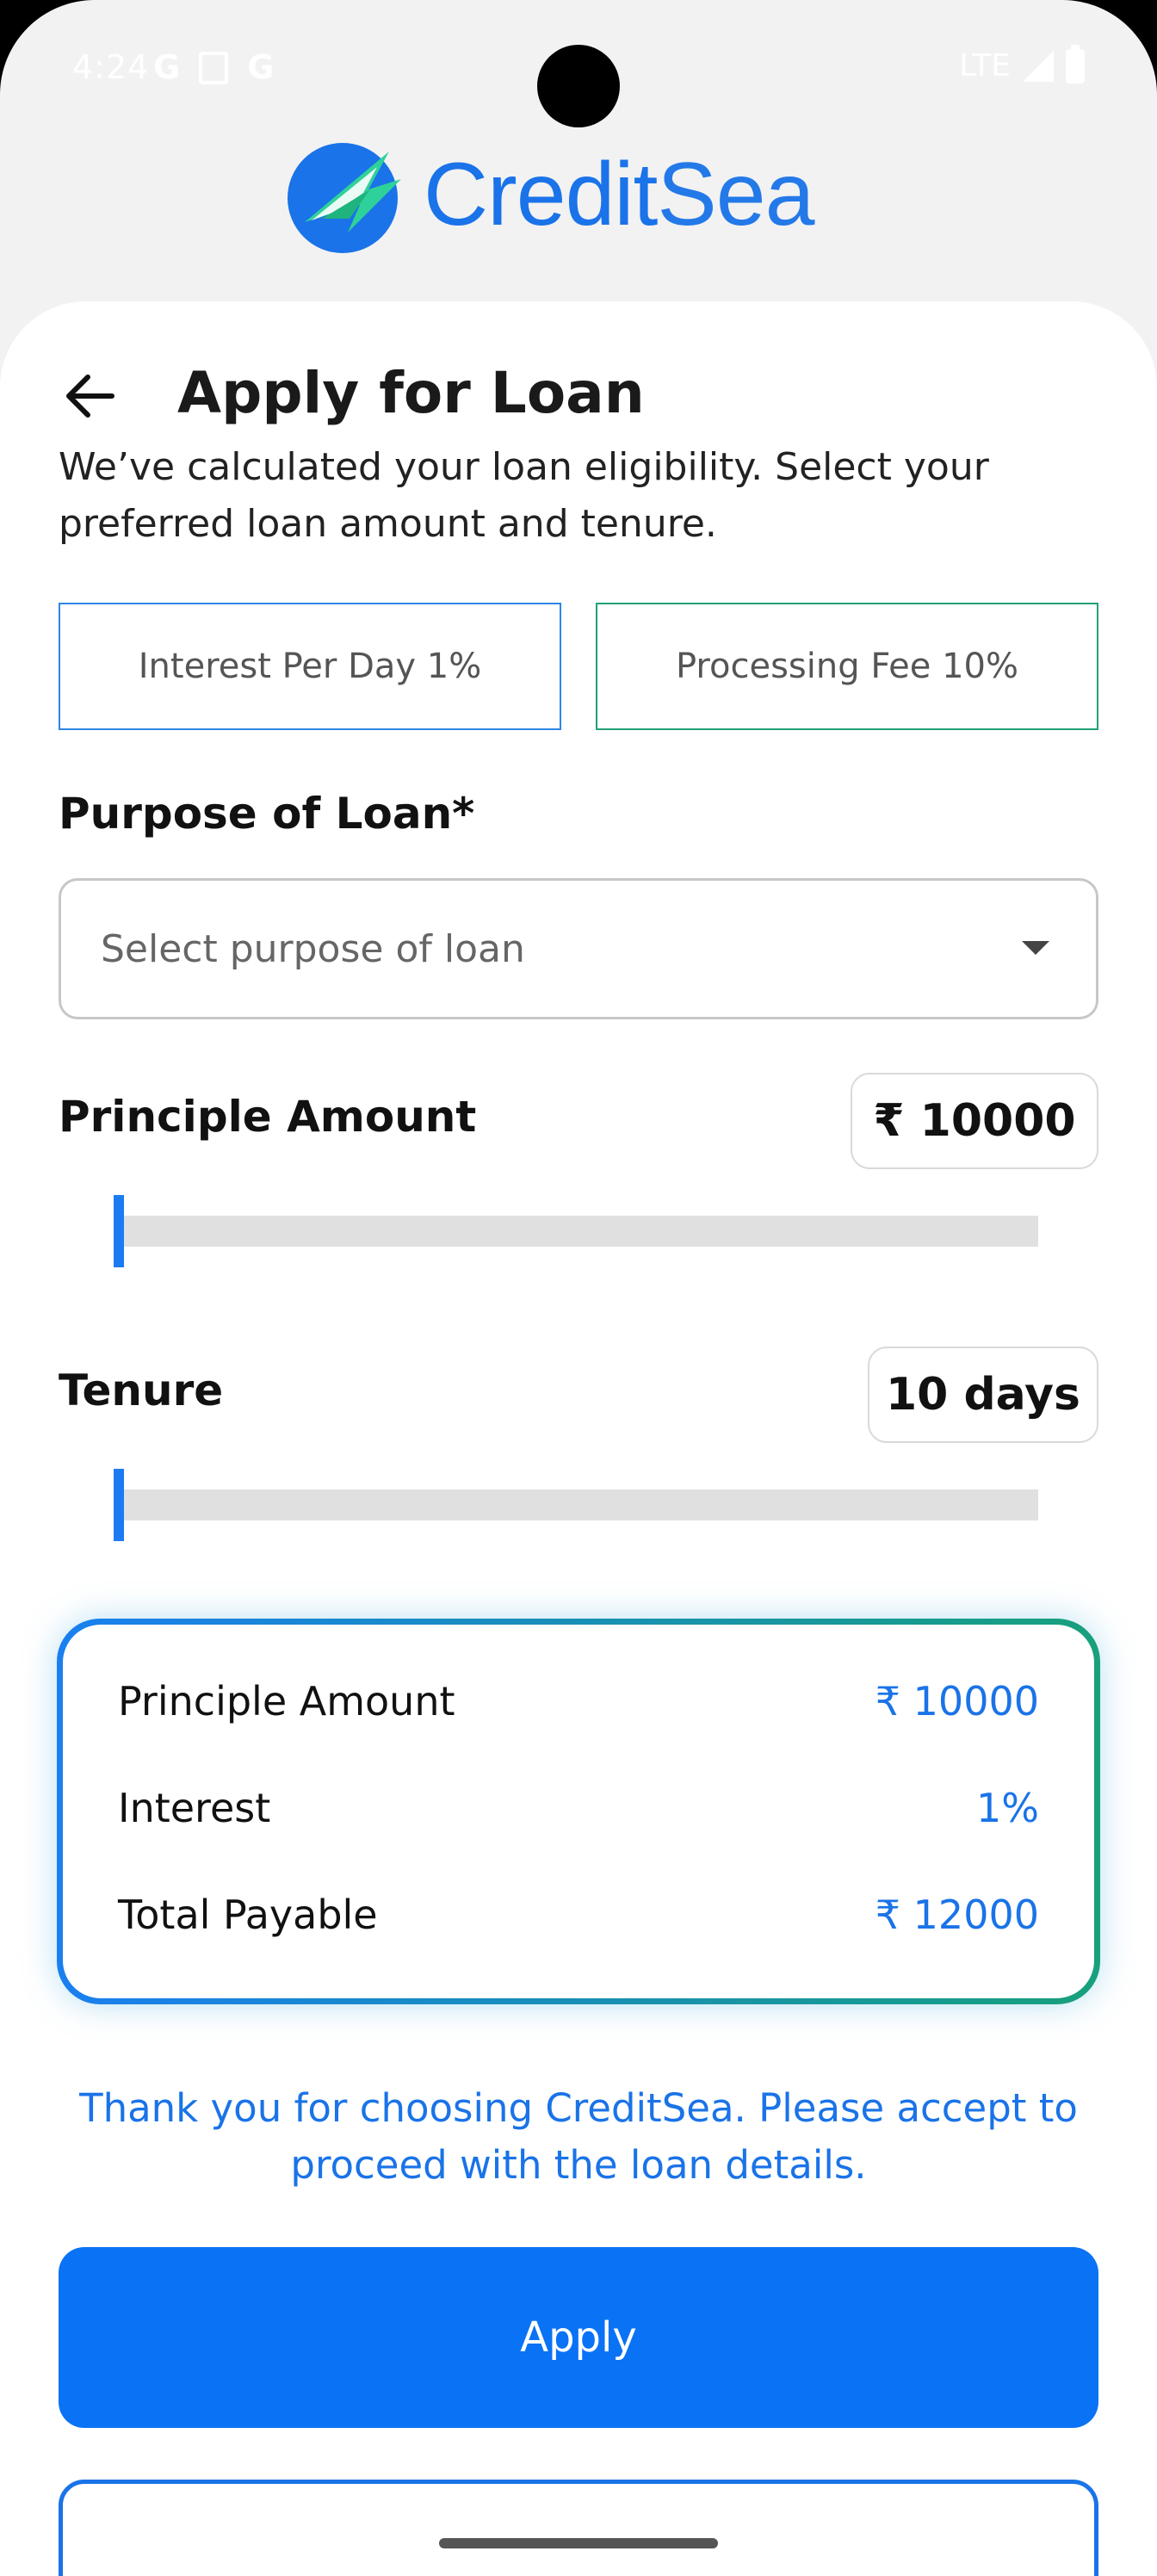 This screenshot has height=2576, width=1157. I want to click on front-camera-cutout, so click(579, 86).